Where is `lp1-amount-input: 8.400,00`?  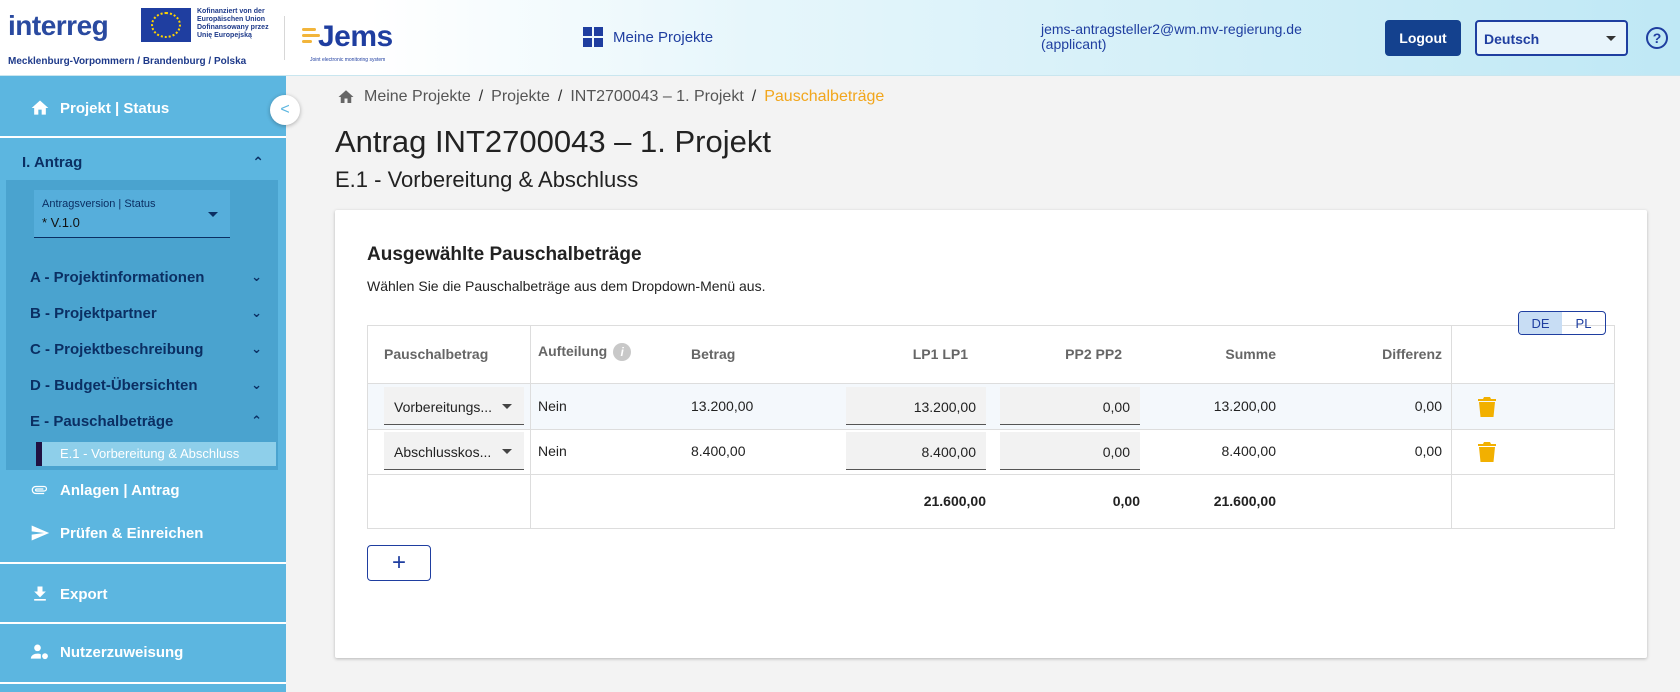 lp1-amount-input: 8.400,00 is located at coordinates (916, 451).